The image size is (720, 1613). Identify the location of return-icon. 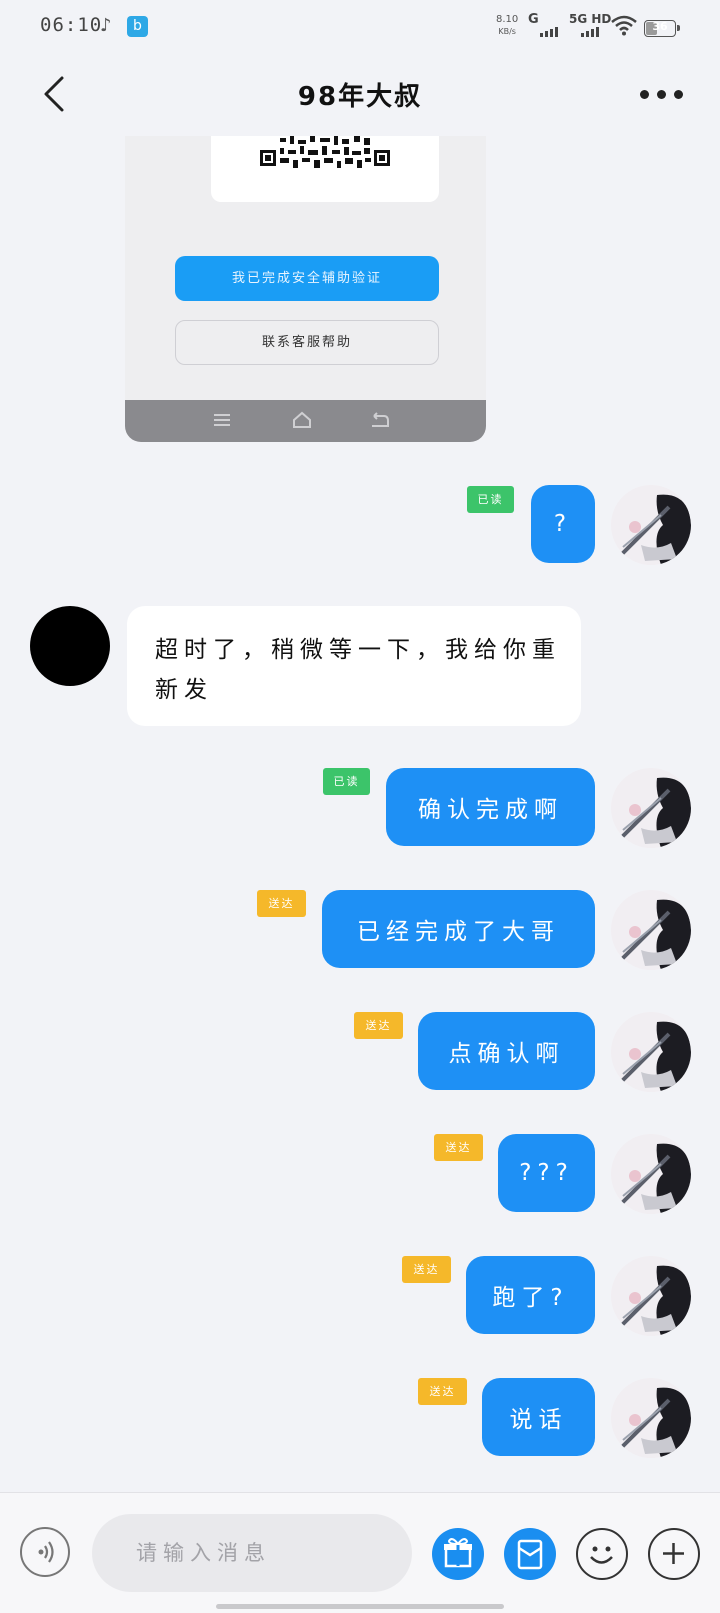
(380, 419).